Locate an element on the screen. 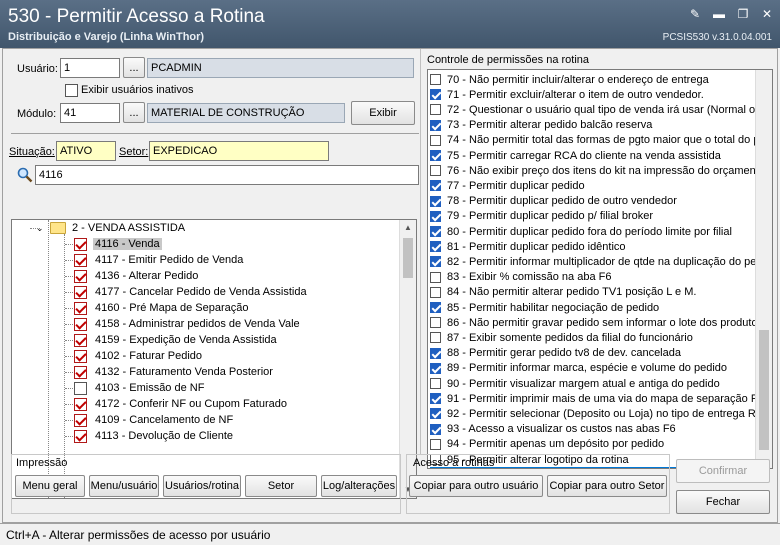  tree-item: 4109 - Cancelamento de NF is located at coordinates (150, 420).